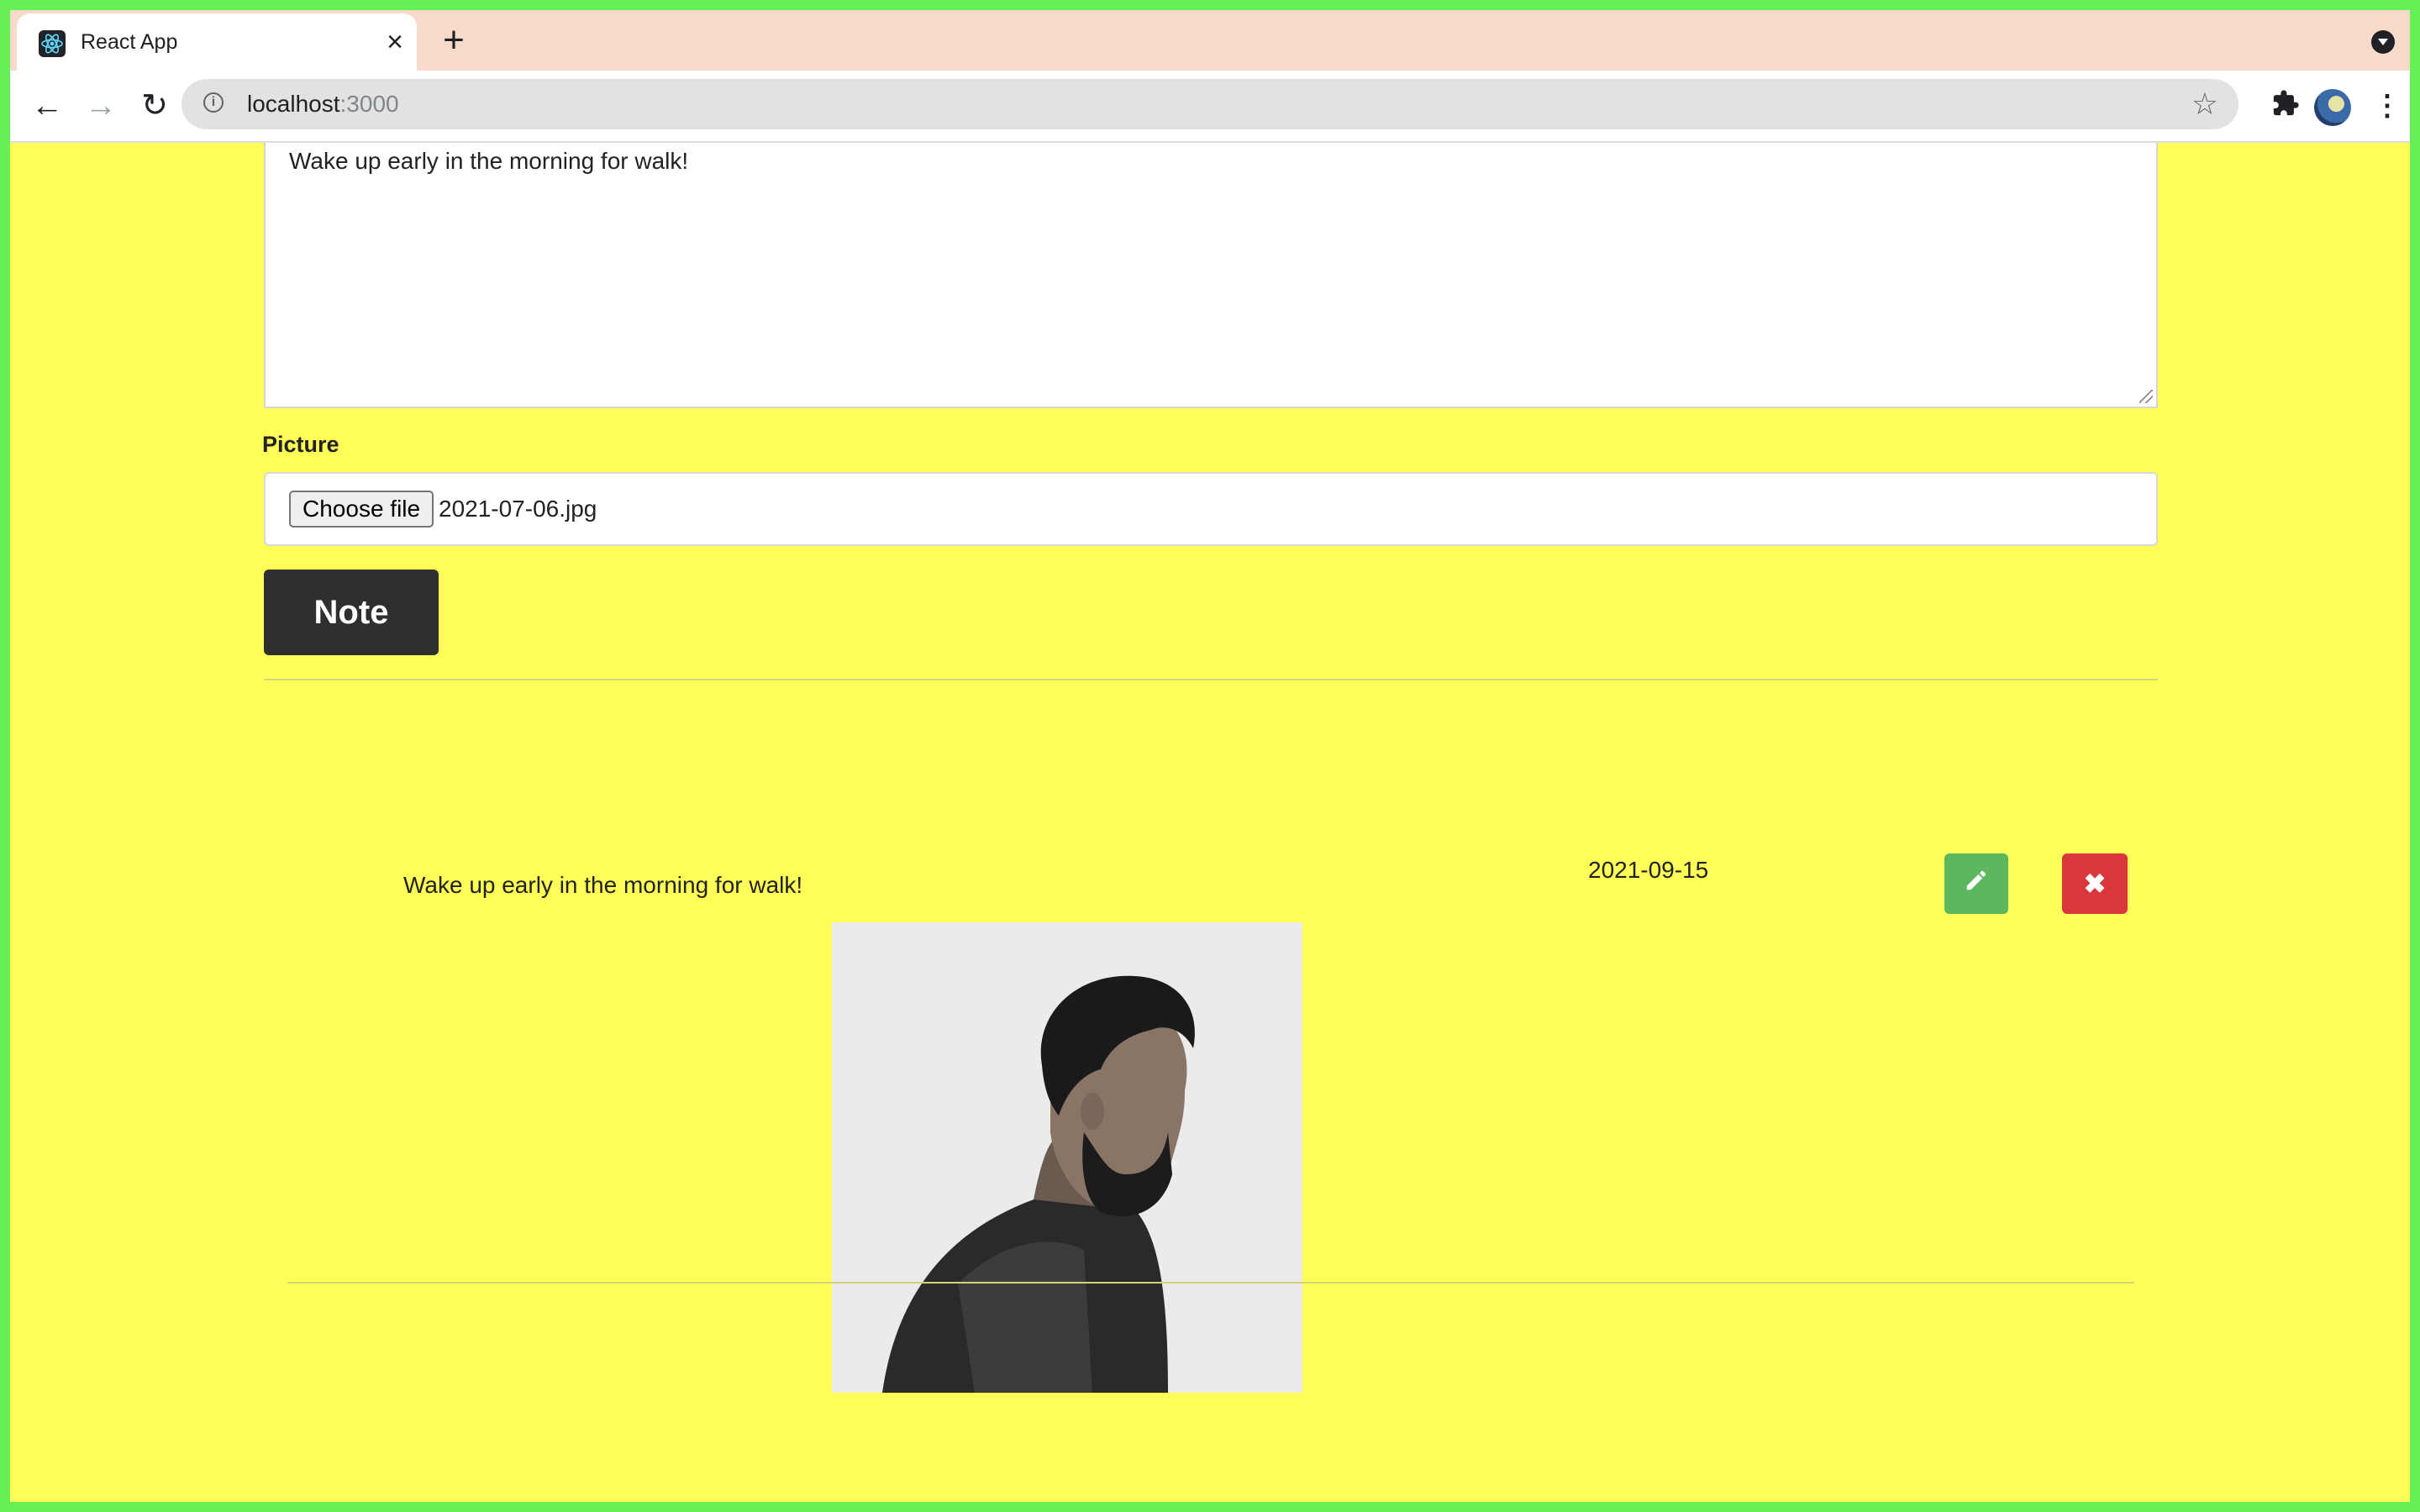 Image resolution: width=2420 pixels, height=1512 pixels. What do you see at coordinates (1211, 275) in the screenshot?
I see `note-textarea: Wake up early in the morning for walk!` at bounding box center [1211, 275].